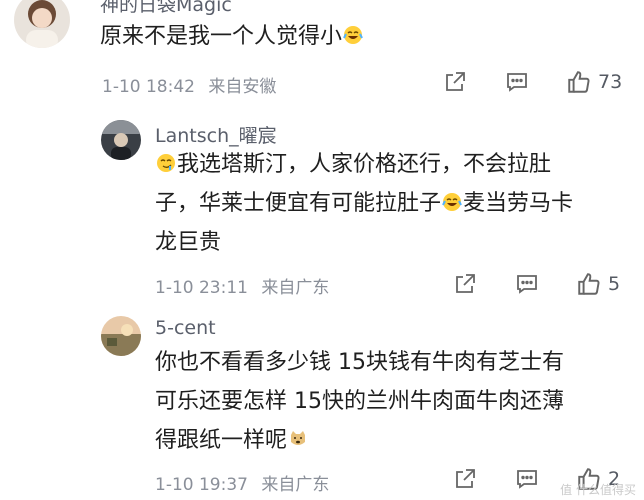 The image size is (644, 500). What do you see at coordinates (364, 164) in the screenshot?
I see `comment-text-line: 我选塔斯汀，人家价格还行，不会拉肚` at bounding box center [364, 164].